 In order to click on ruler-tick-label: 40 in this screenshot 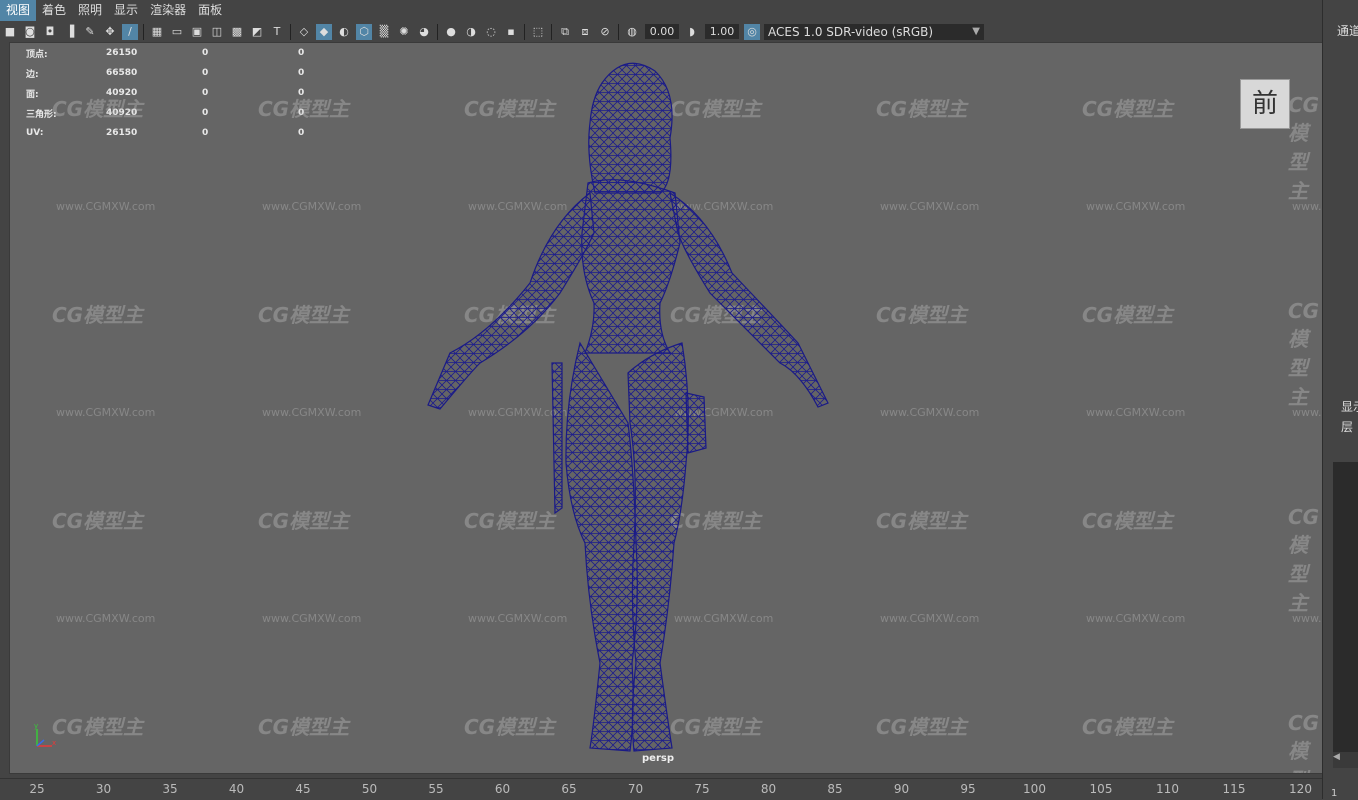, I will do `click(236, 789)`.